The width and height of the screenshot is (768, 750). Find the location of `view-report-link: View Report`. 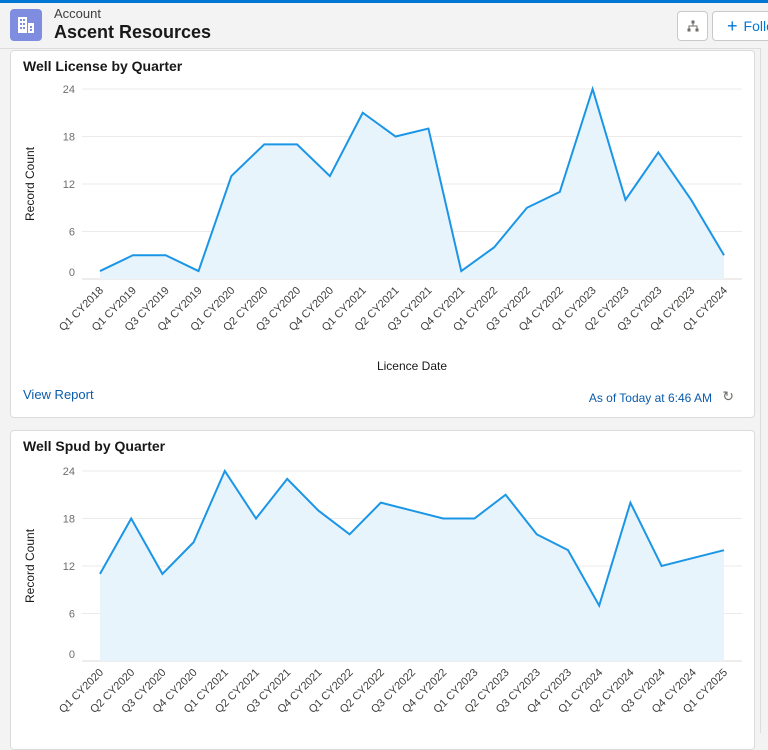

view-report-link: View Report is located at coordinates (58, 394).